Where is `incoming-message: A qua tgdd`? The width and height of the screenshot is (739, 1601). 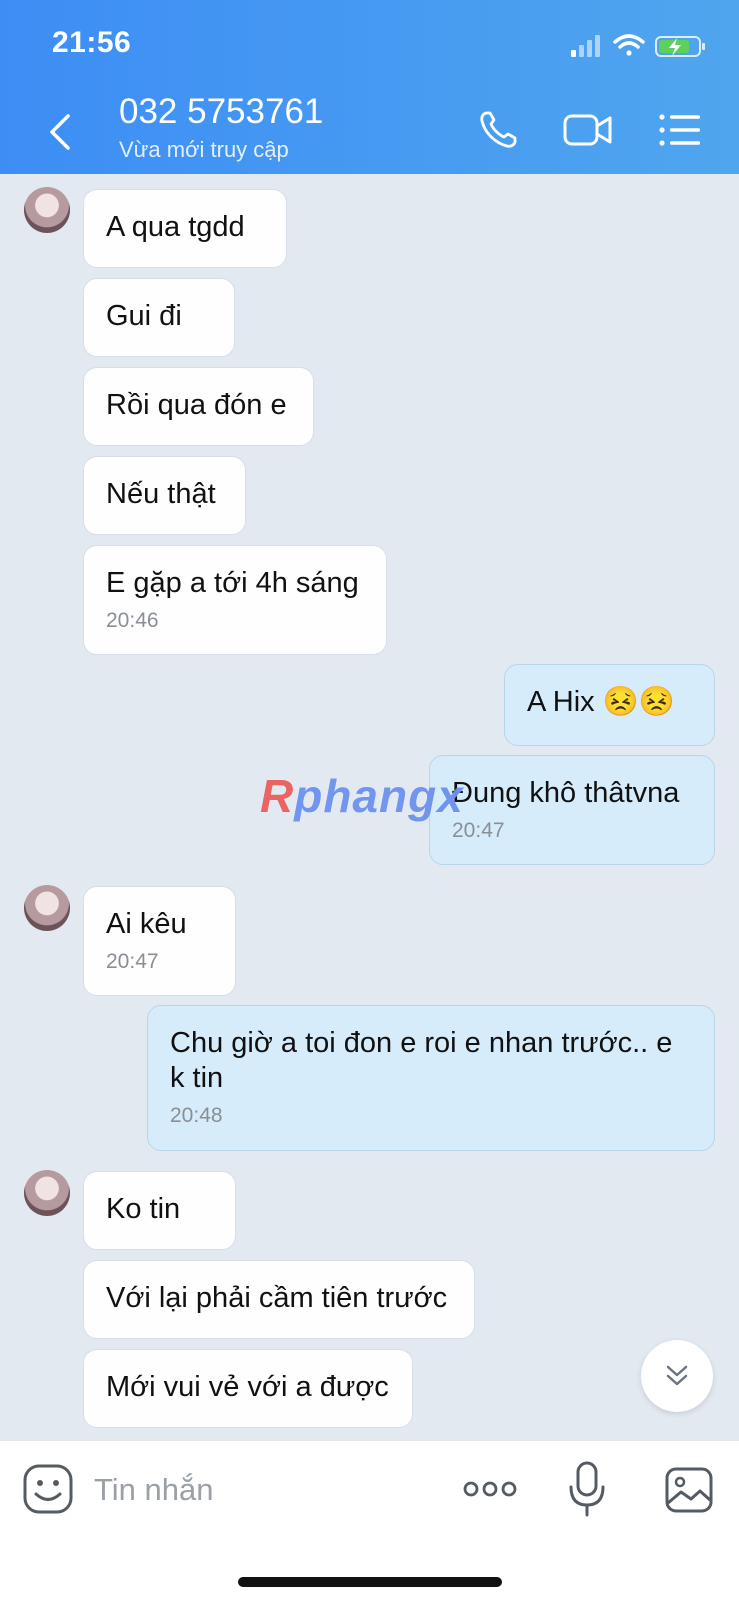 incoming-message: A qua tgdd is located at coordinates (185, 228).